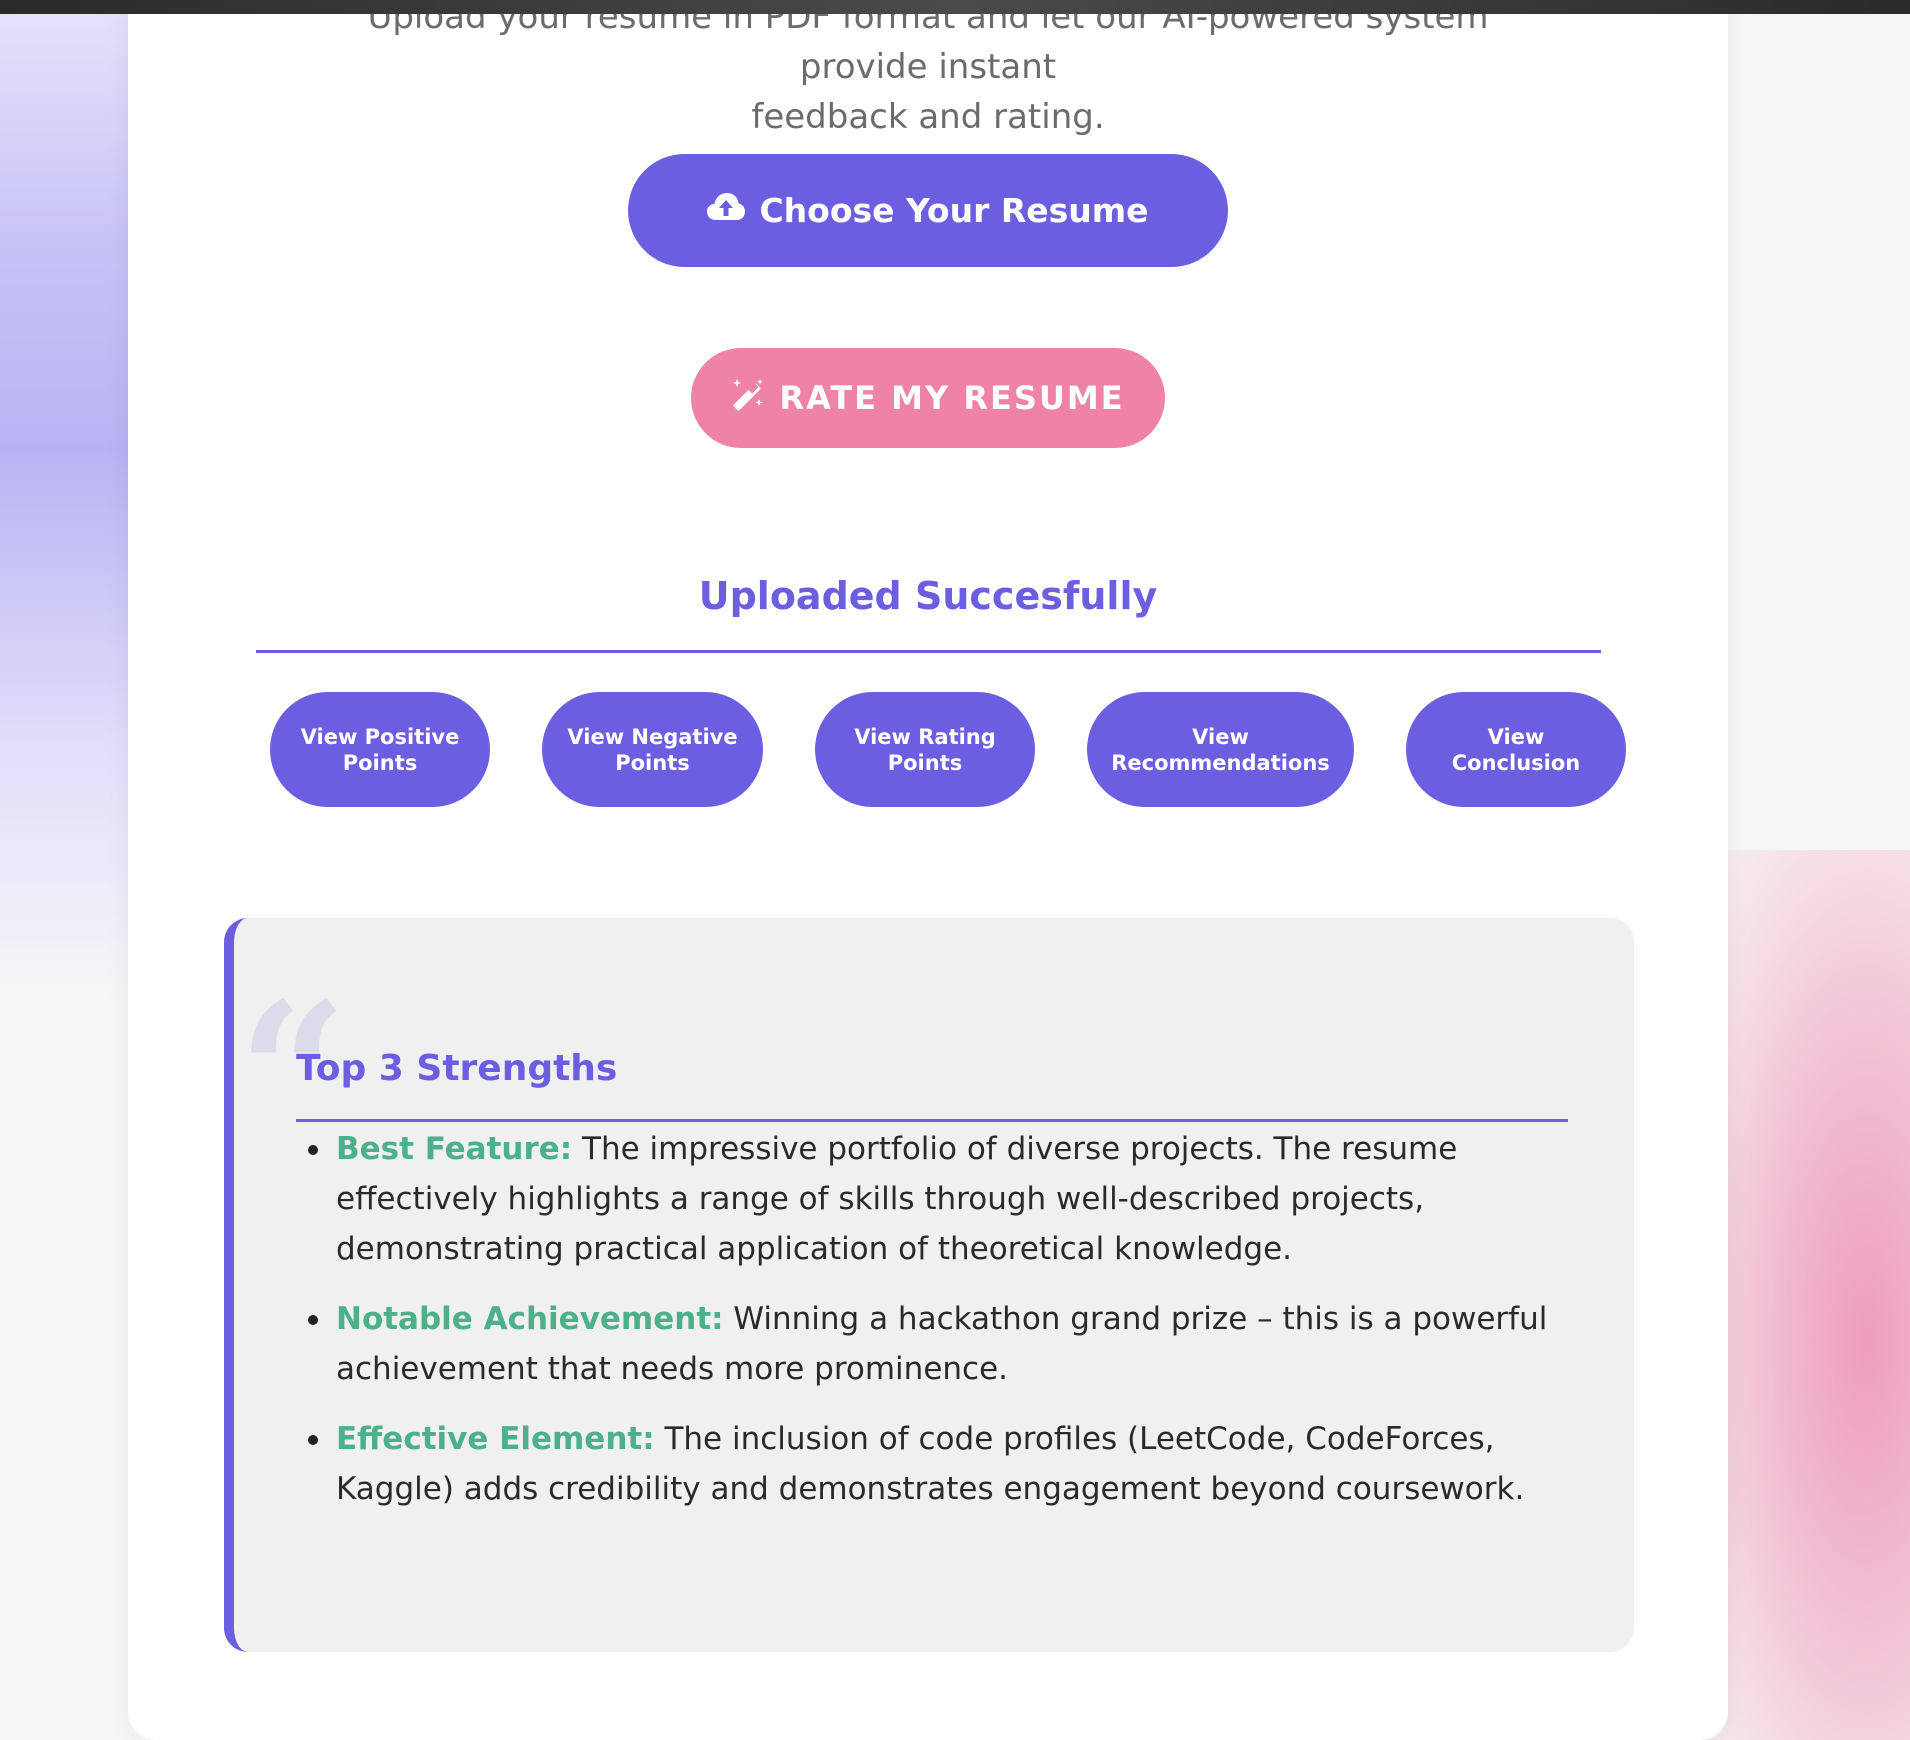  I want to click on view-positive-points-line-2: Points, so click(380, 762).